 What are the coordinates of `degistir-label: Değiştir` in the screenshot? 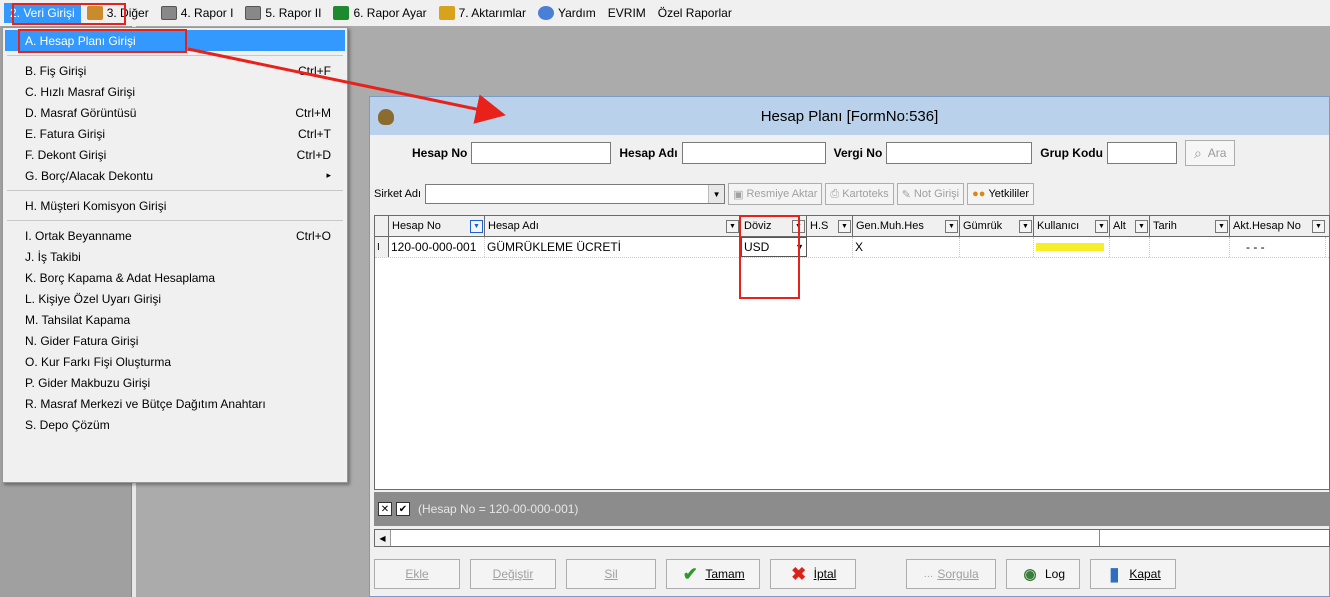 It's located at (513, 574).